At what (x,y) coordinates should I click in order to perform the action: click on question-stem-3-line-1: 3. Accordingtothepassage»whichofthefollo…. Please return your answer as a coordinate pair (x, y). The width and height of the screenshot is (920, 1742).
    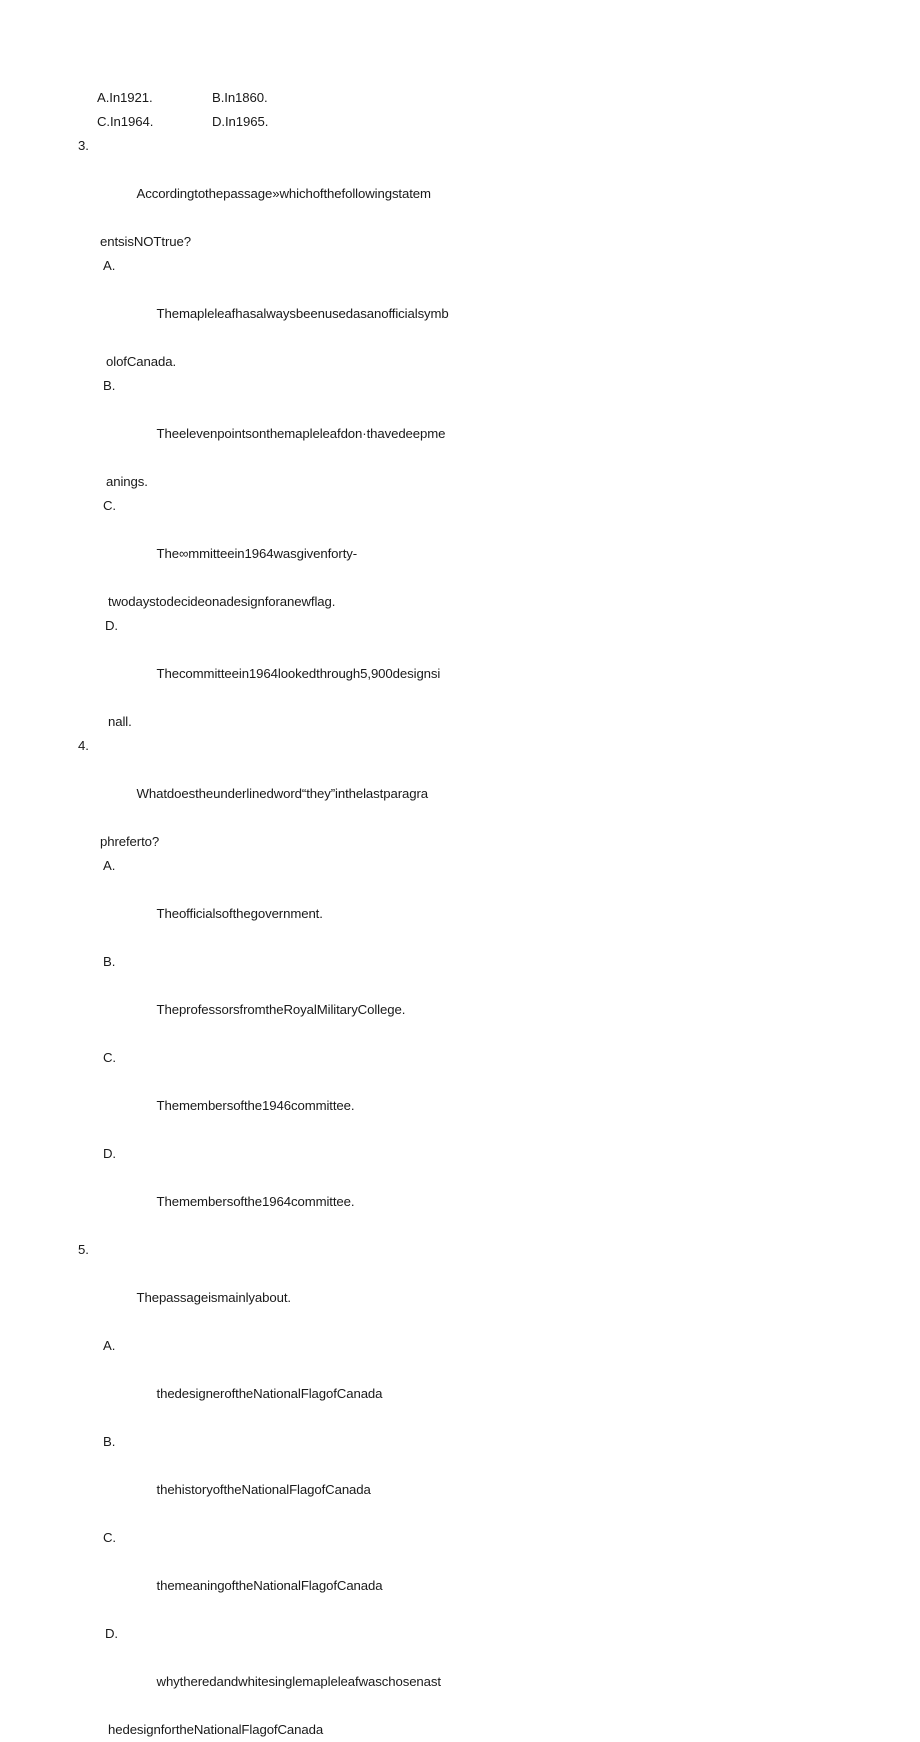
    Looking at the image, I should click on (278, 182).